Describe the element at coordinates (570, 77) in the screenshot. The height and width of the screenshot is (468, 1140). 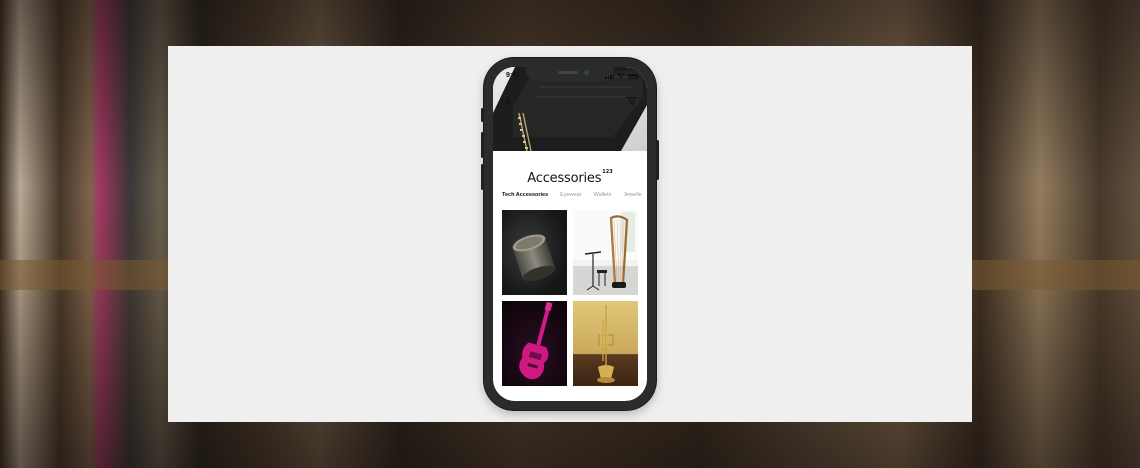
I see `status-bar: 9:41` at that location.